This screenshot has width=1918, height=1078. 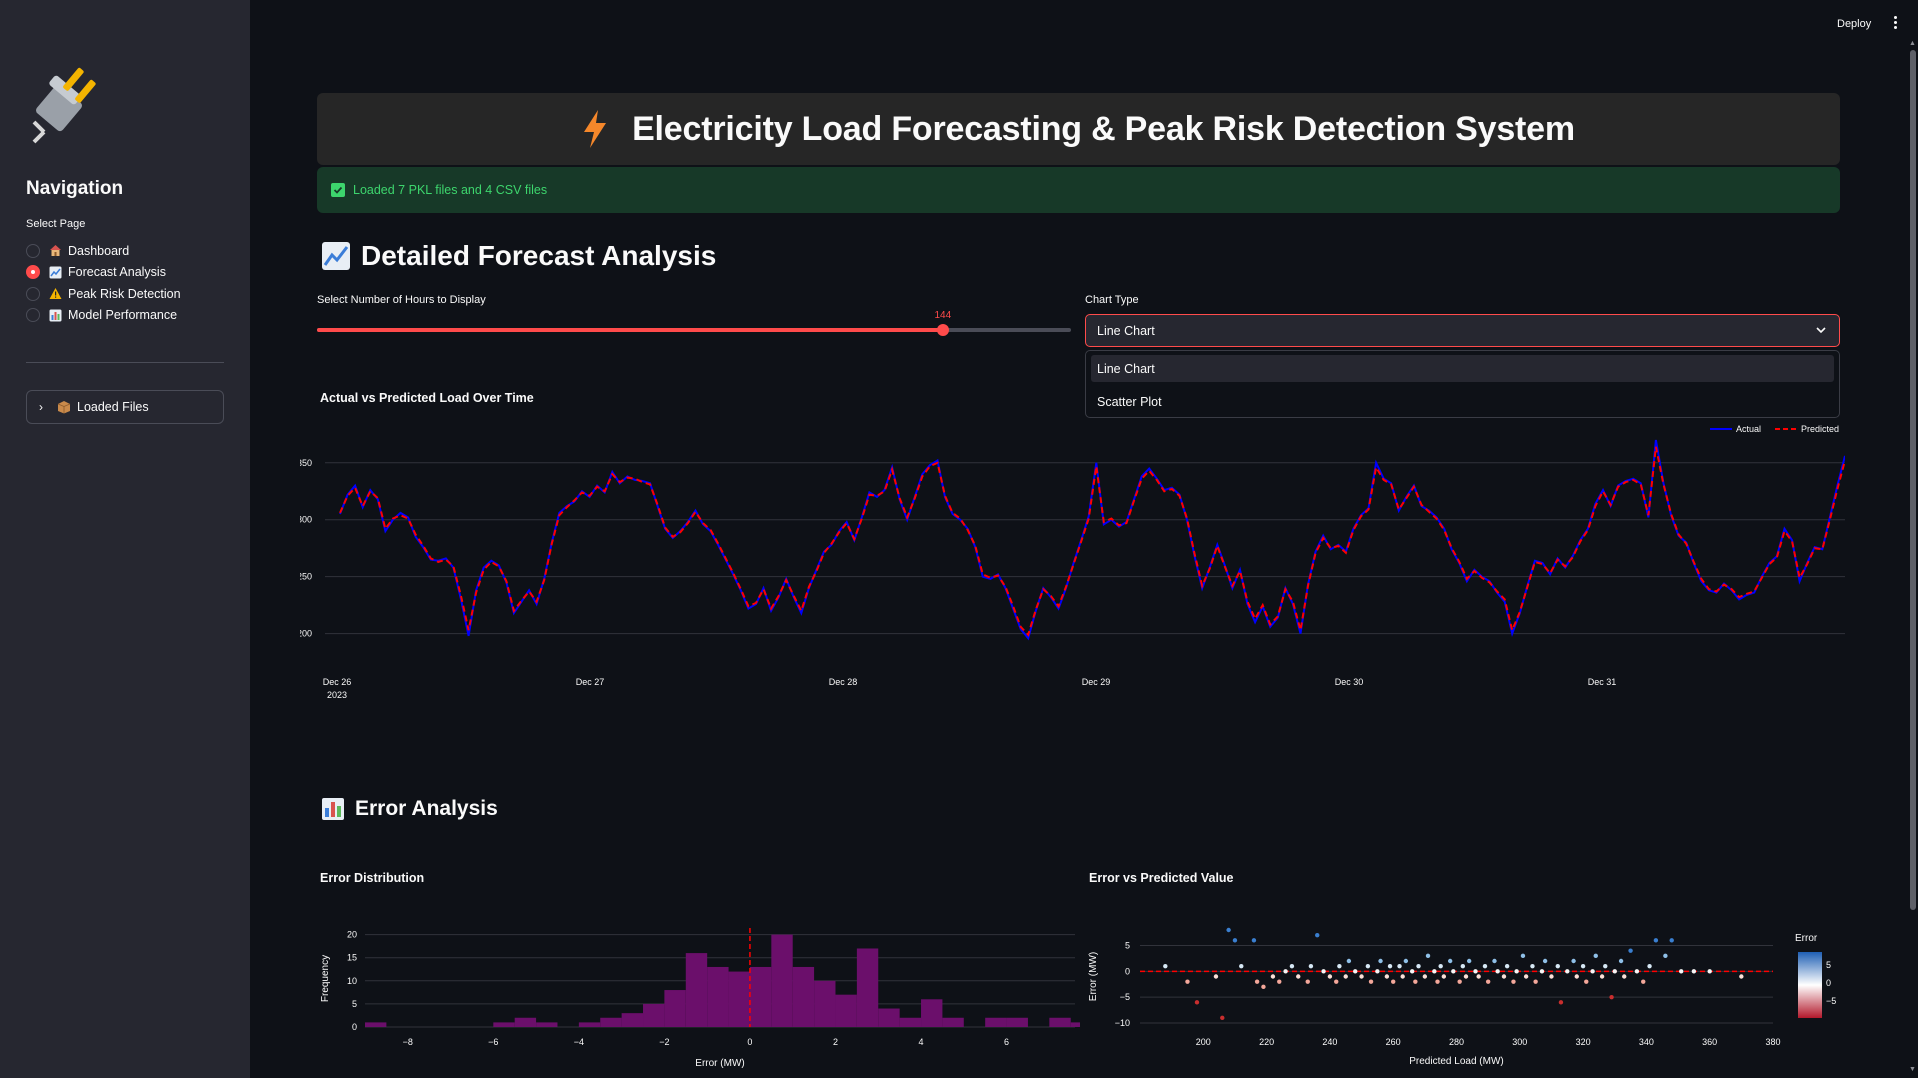 I want to click on x-axis-title: Error (MW), so click(x=719, y=1063).